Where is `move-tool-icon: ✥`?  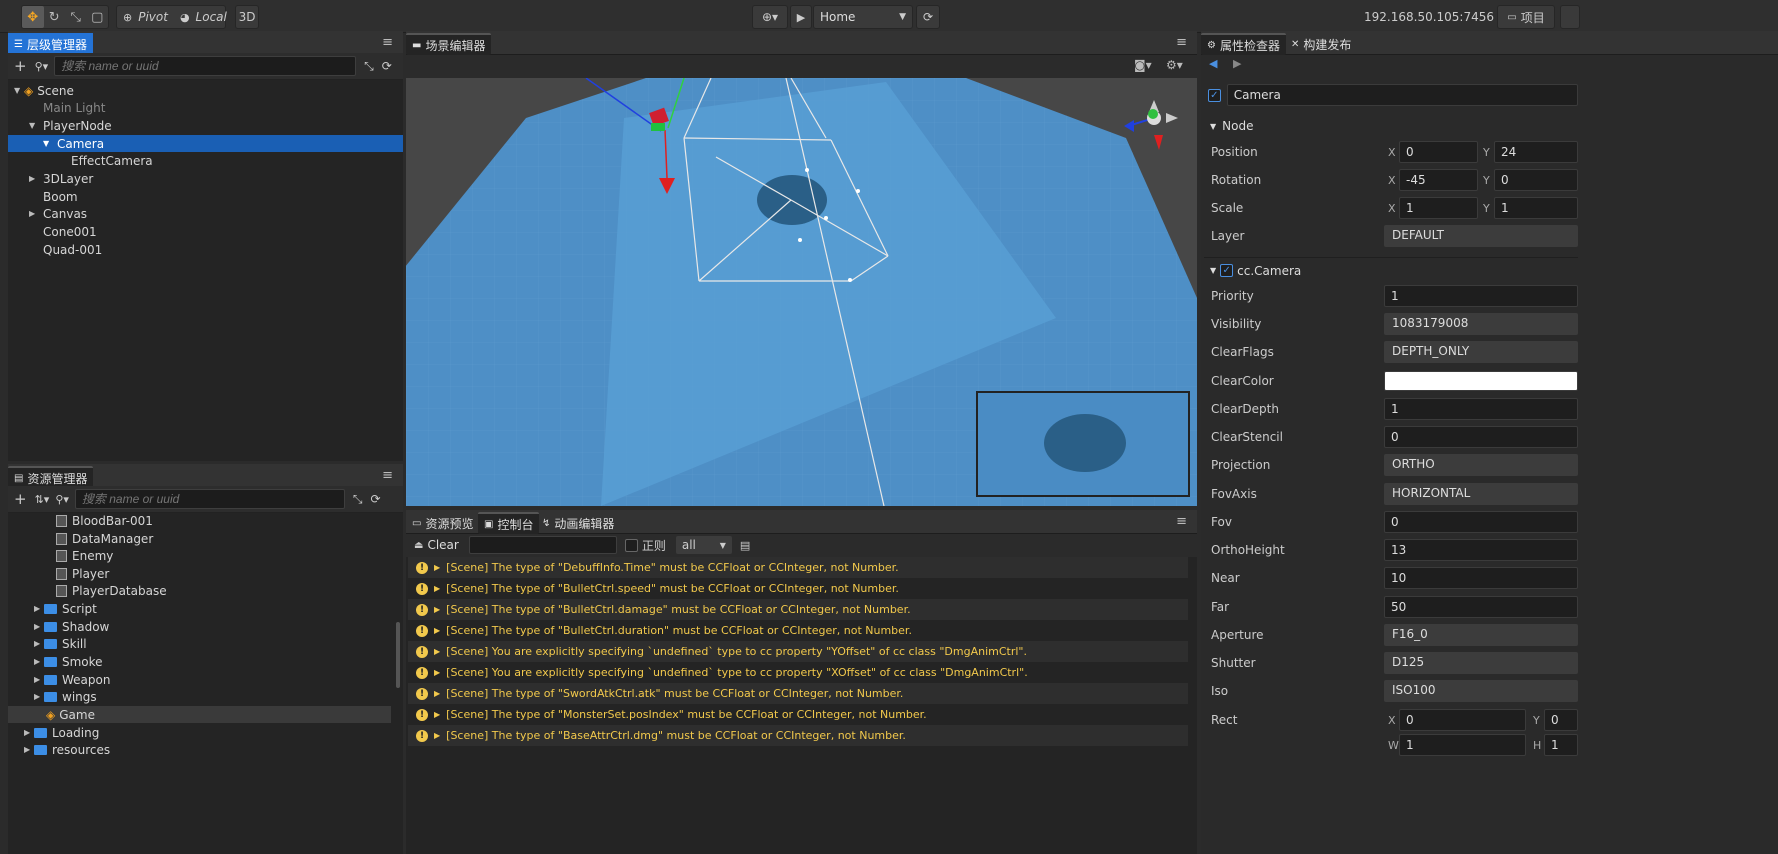 move-tool-icon: ✥ is located at coordinates (33, 17).